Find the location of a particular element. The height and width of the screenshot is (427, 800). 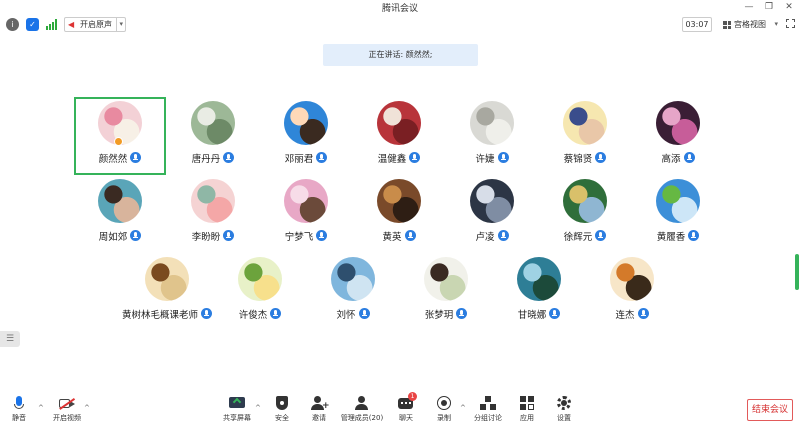

end-meeting-button: 结束会议 is located at coordinates (770, 410).